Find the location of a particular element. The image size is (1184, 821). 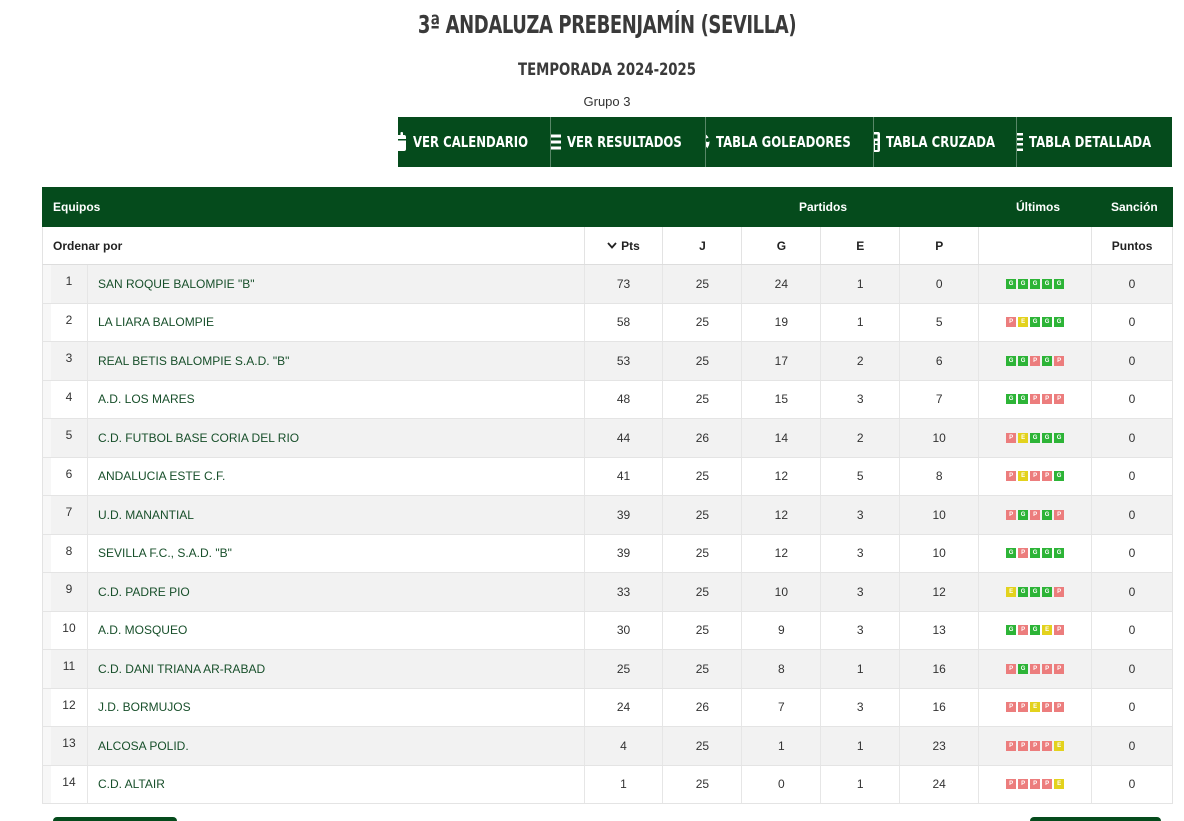

sanction-header: Sanción is located at coordinates (1134, 207).